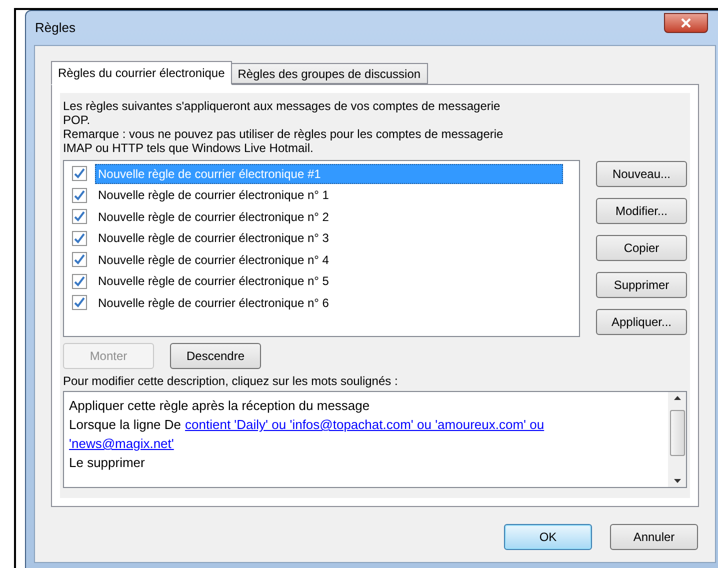 This screenshot has height=568, width=718. Describe the element at coordinates (654, 537) in the screenshot. I see `dialog-button: Annuler` at that location.